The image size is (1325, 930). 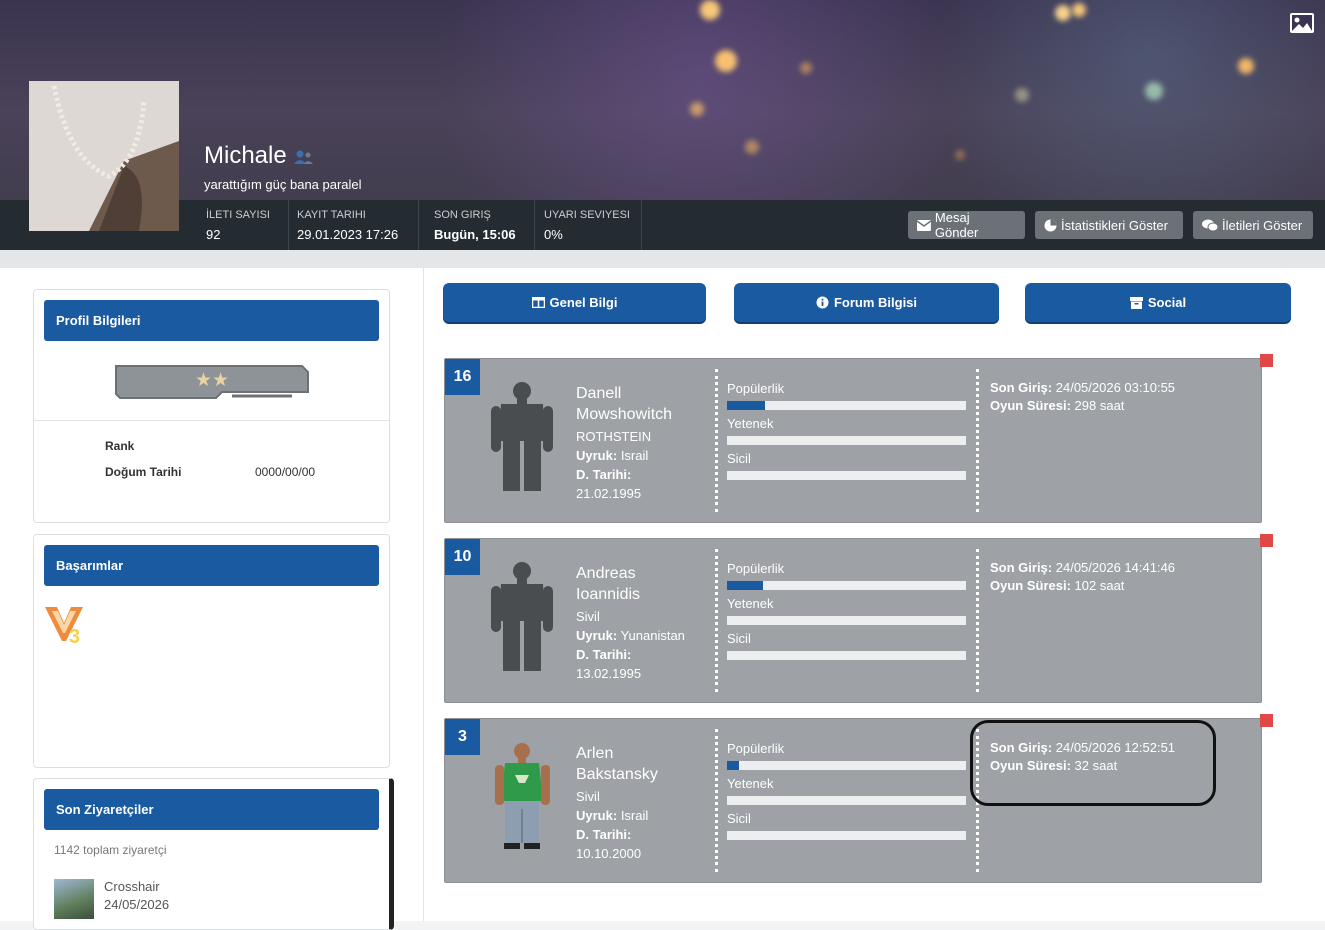 I want to click on stat-label: İLETI SAYISI, so click(x=238, y=215).